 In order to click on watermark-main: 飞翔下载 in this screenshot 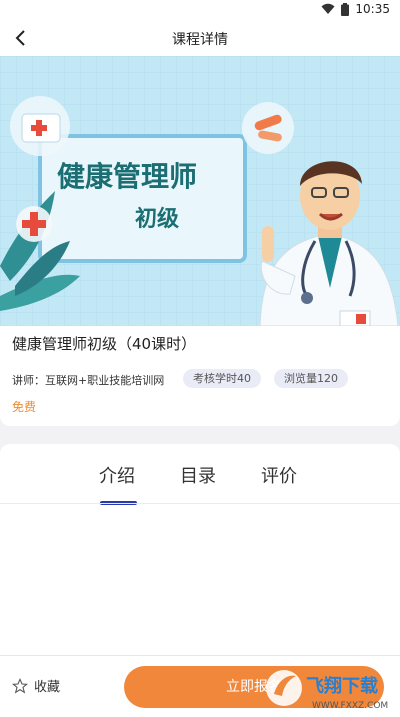, I will do `click(342, 686)`.